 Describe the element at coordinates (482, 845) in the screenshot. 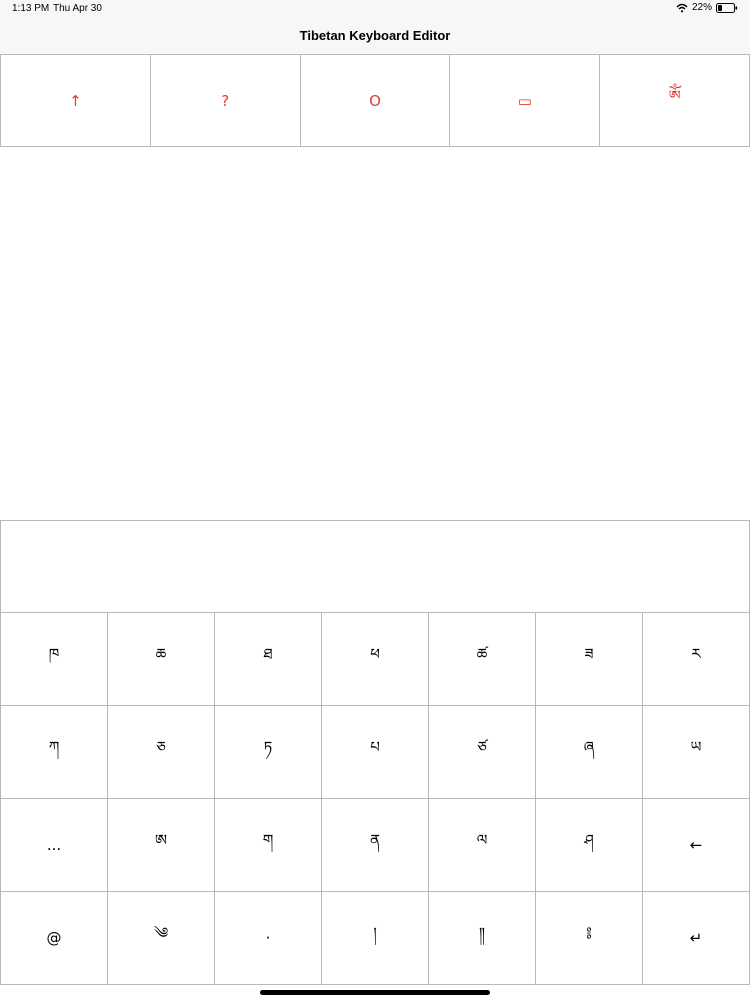

I see `key-la: ལ` at that location.